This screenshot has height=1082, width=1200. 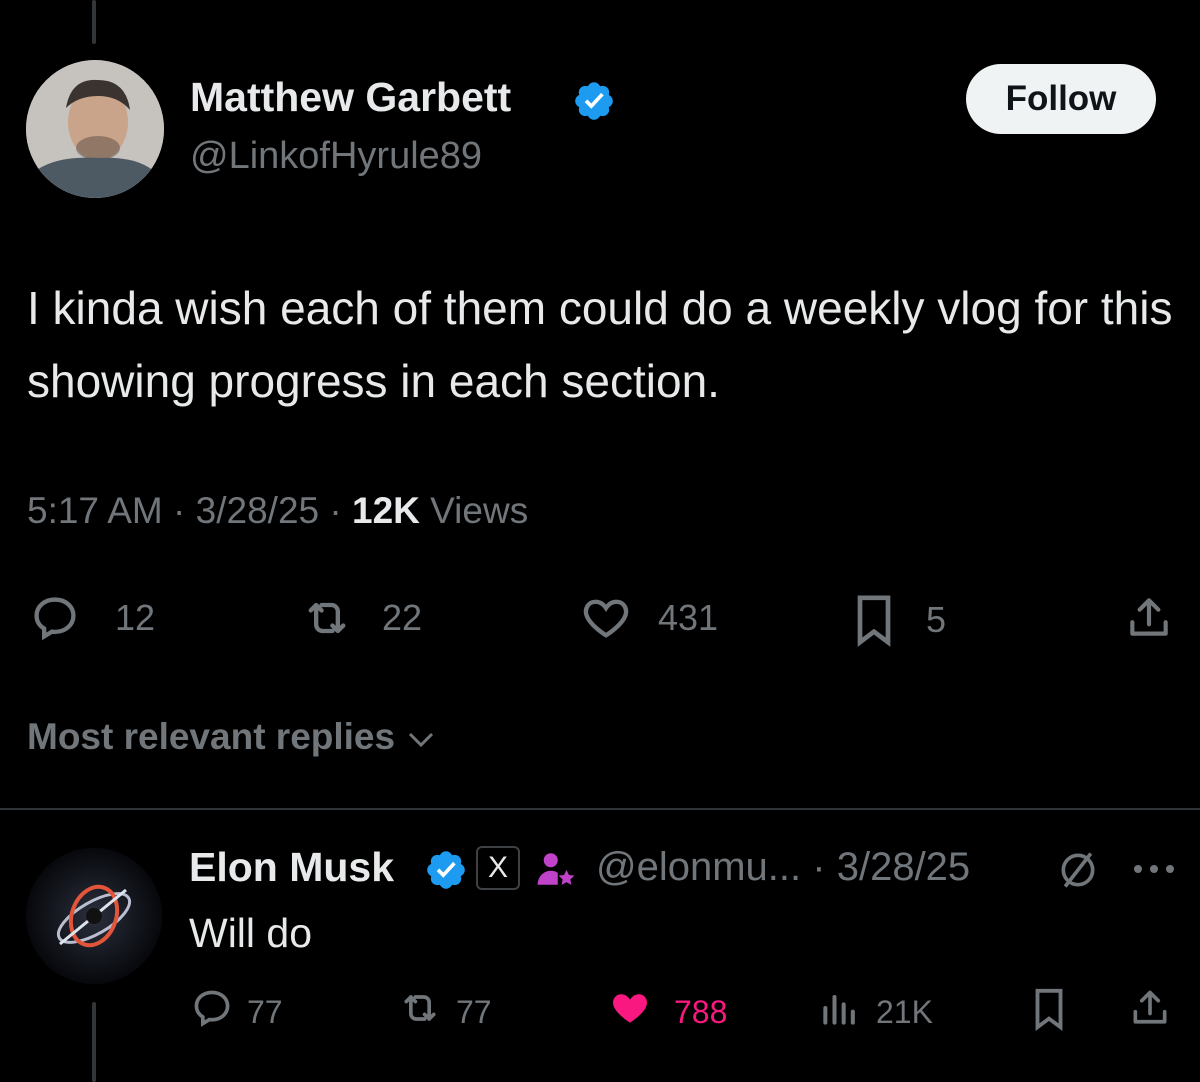 I want to click on tweet-meta: 5:17 AM · 3/28/25 · 12K Views, so click(x=277, y=511).